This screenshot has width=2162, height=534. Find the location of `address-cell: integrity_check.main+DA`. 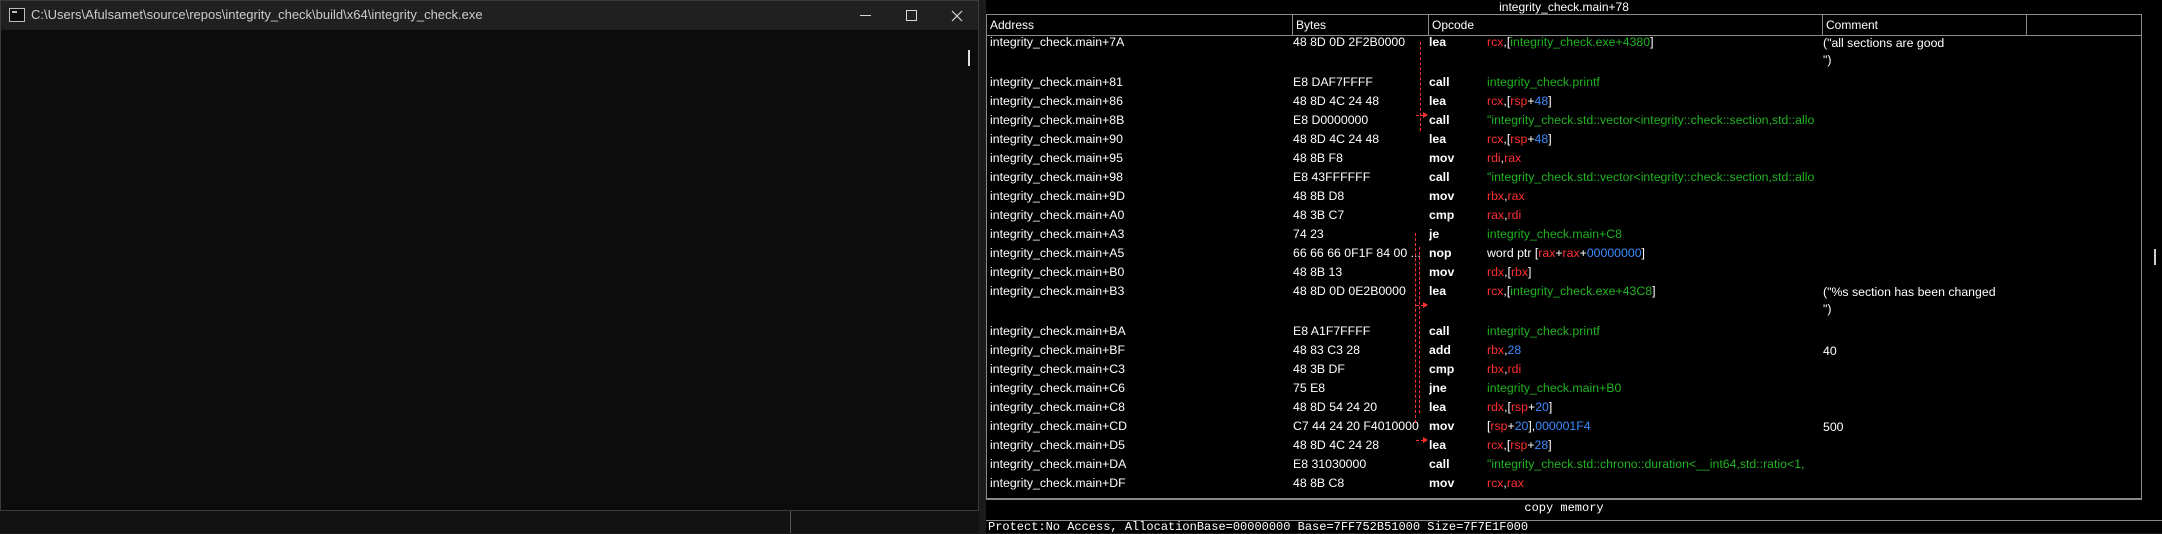

address-cell: integrity_check.main+DA is located at coordinates (1058, 464).